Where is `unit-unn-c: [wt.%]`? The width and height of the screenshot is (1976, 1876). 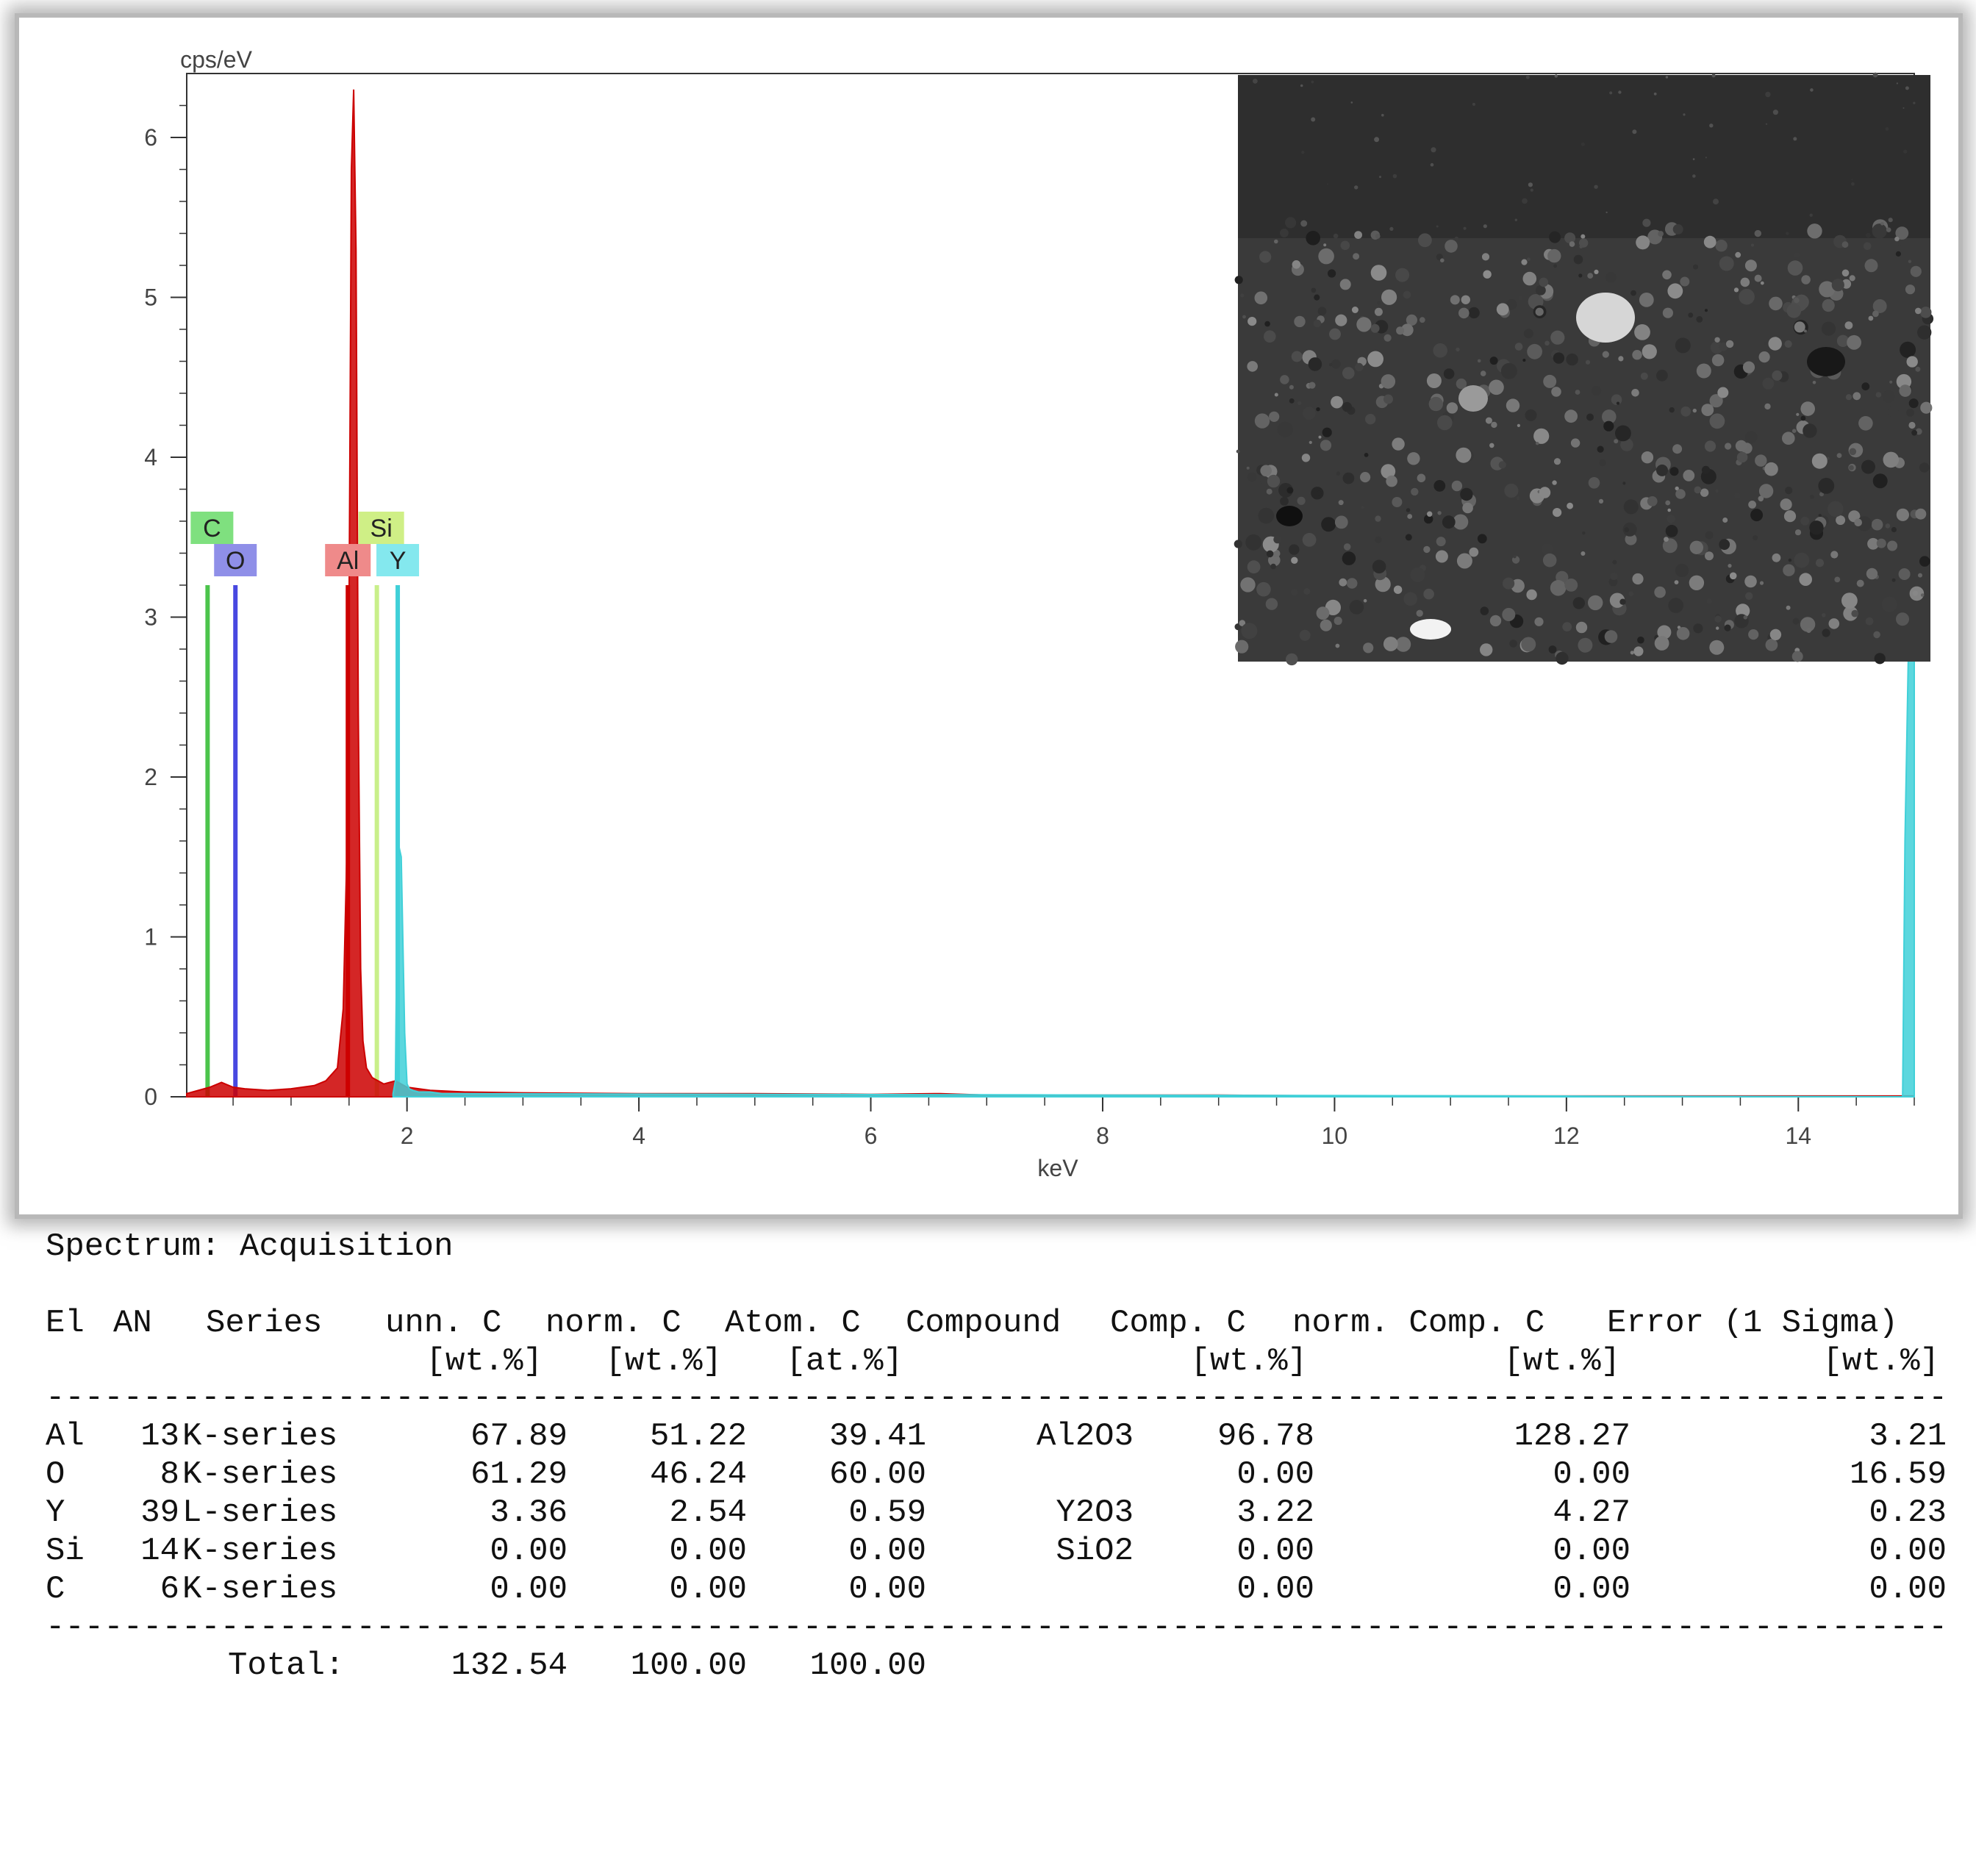 unit-unn-c: [wt.%] is located at coordinates (485, 1361).